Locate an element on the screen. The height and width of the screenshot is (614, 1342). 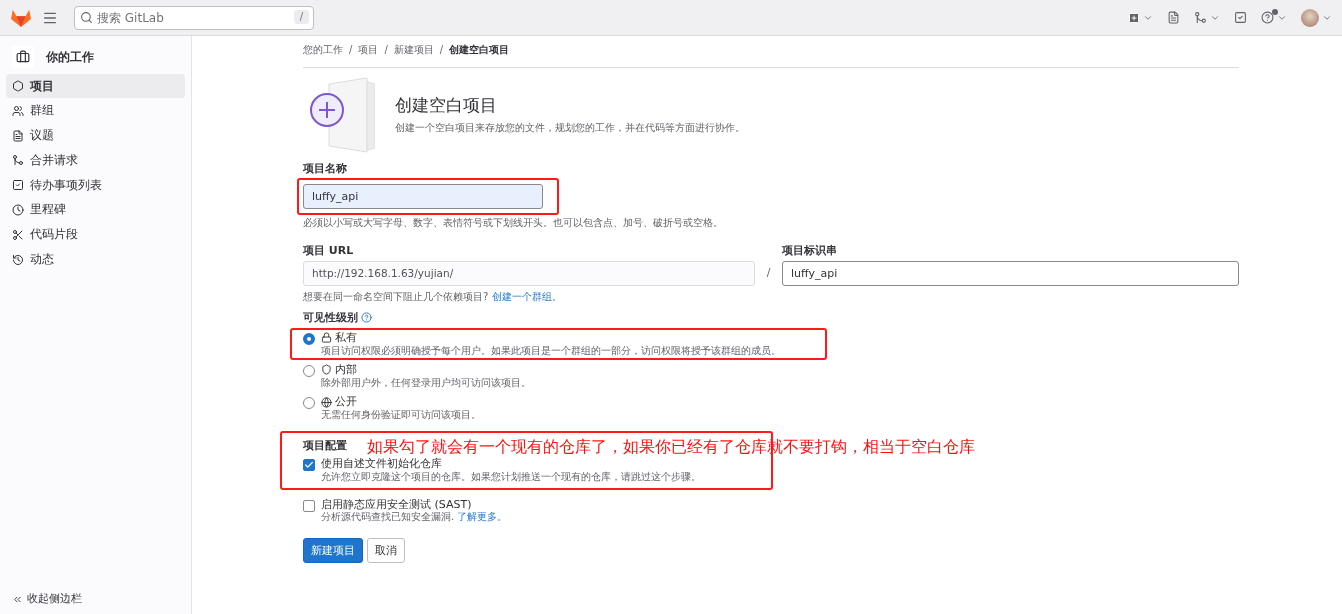
sidebar-item: 群组 is located at coordinates (95, 110).